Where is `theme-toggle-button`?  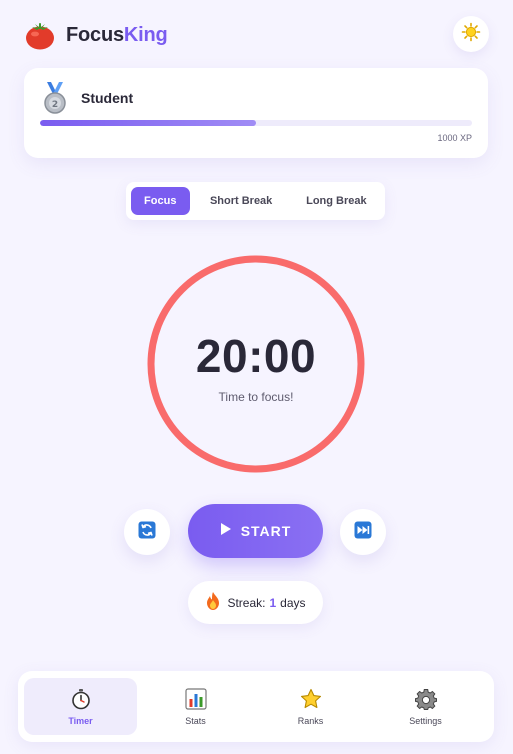 theme-toggle-button is located at coordinates (471, 34).